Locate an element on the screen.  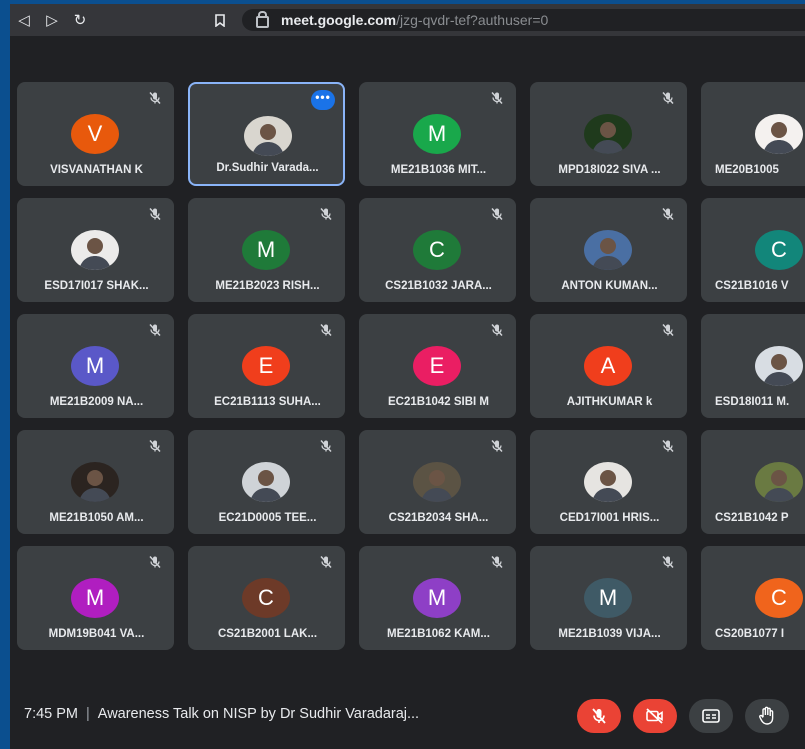
mic-off-icon is located at coordinates (599, 716).